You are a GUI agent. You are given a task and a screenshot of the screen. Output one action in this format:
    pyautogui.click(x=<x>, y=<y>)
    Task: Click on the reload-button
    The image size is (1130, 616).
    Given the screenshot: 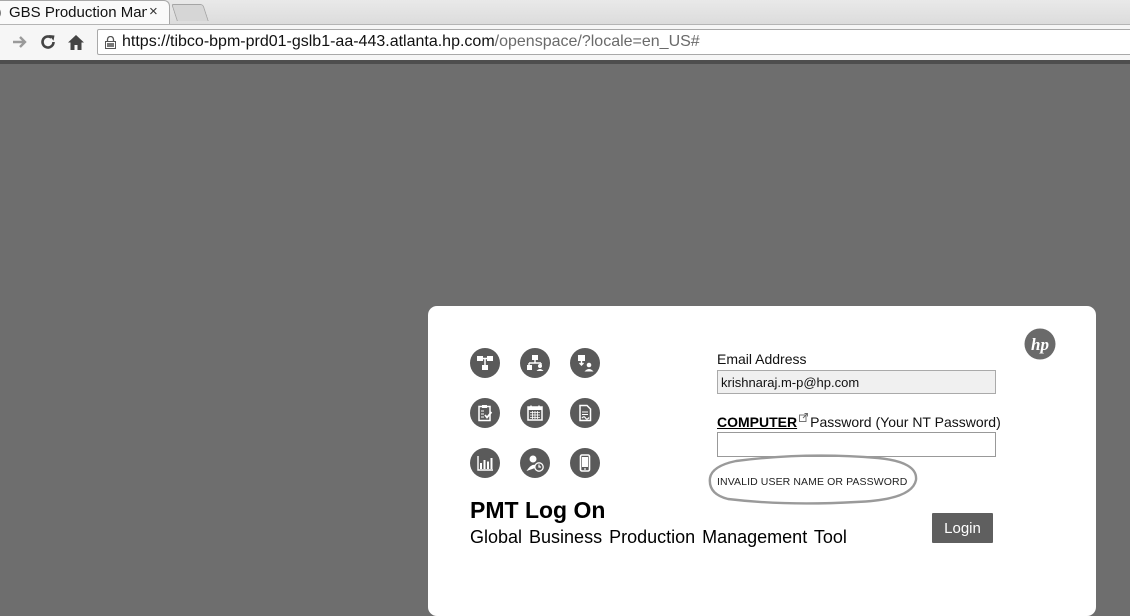 What is the action you would take?
    pyautogui.click(x=48, y=42)
    